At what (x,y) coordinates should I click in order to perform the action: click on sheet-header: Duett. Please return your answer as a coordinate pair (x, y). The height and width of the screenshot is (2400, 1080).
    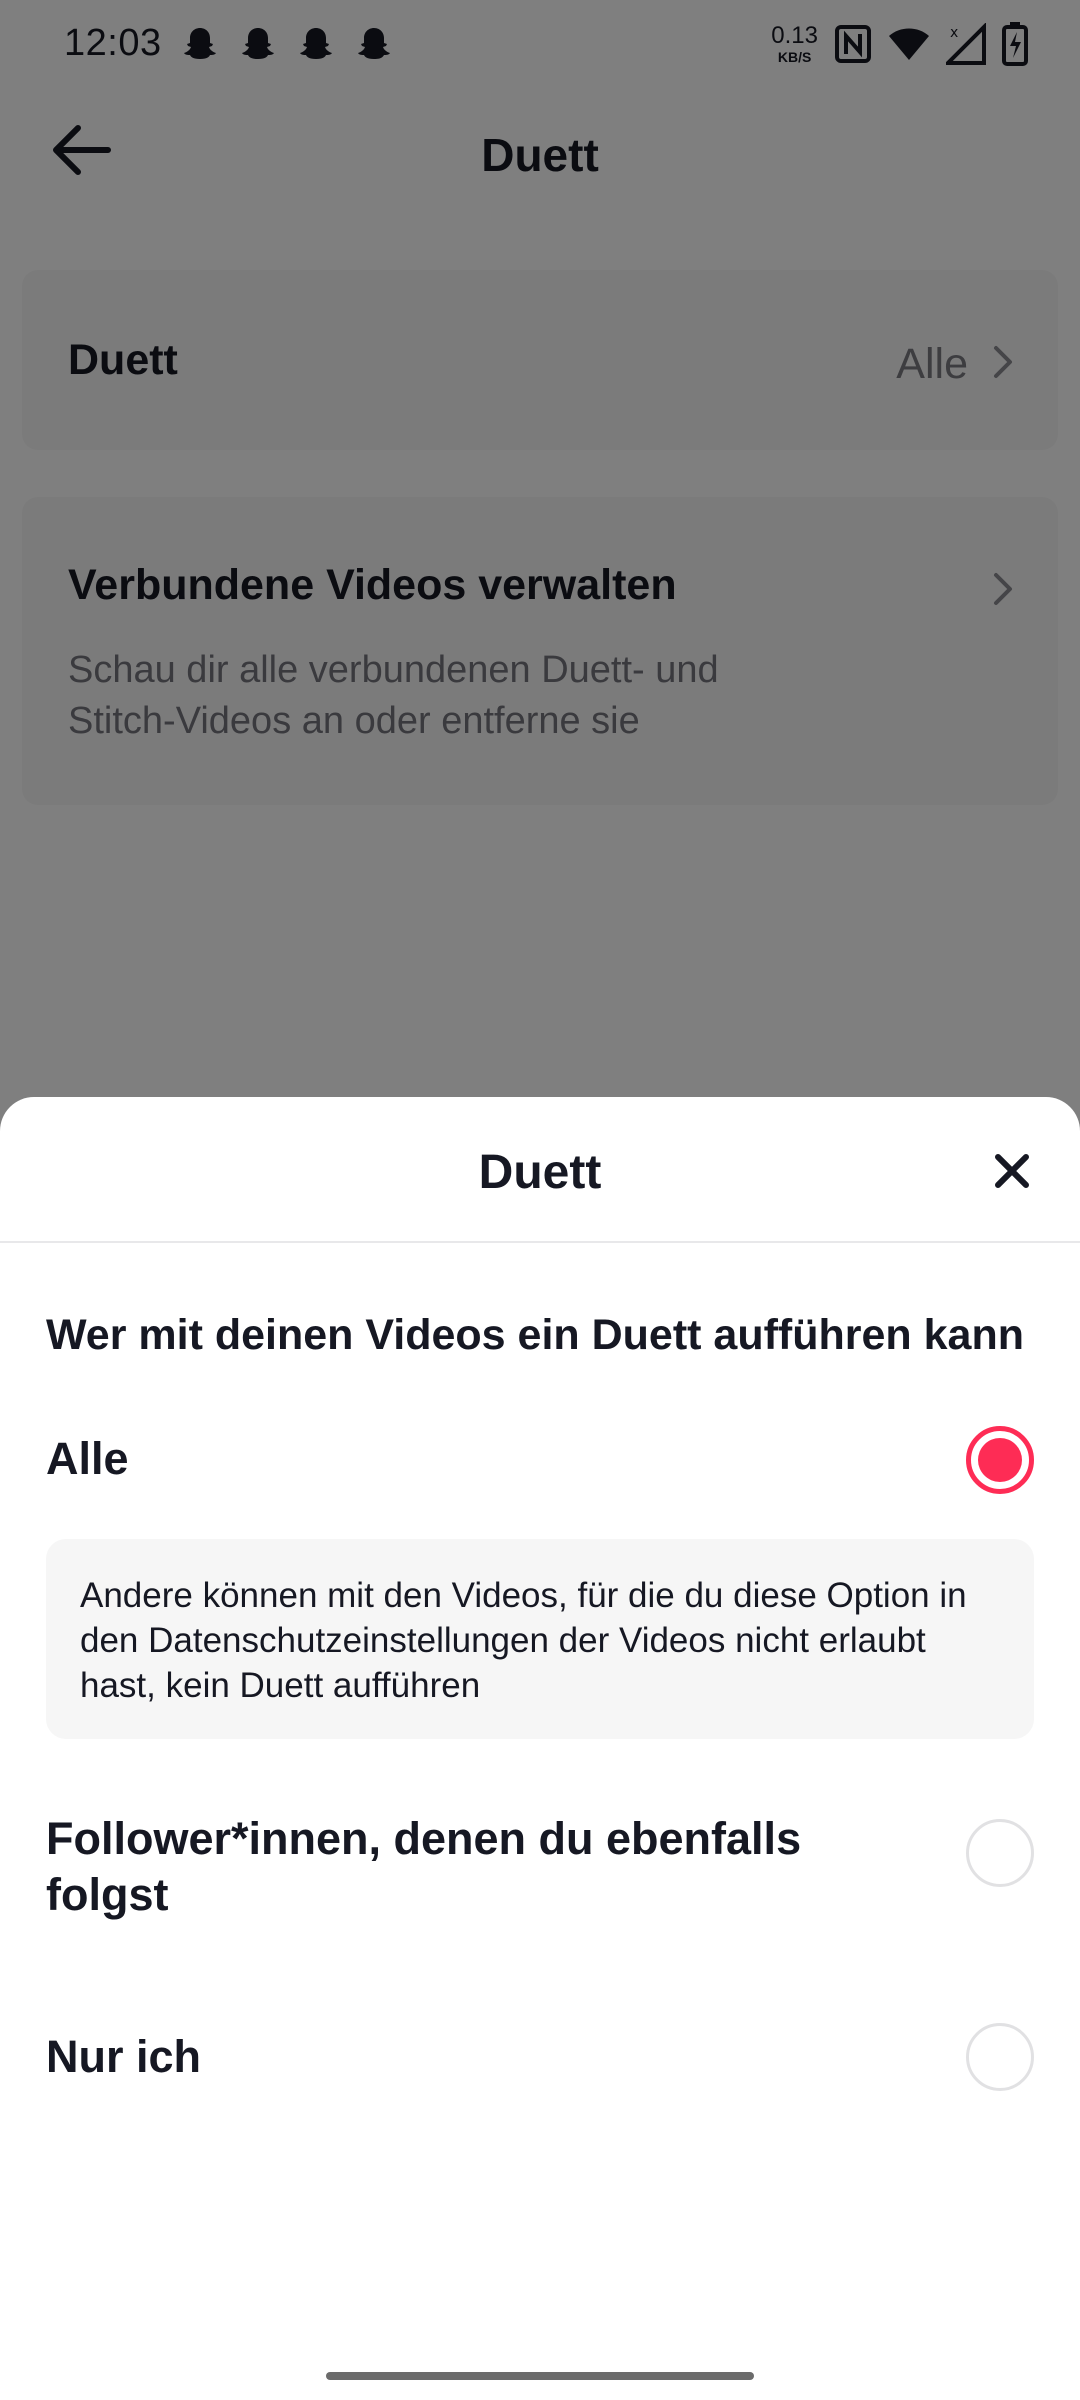
    Looking at the image, I should click on (540, 1170).